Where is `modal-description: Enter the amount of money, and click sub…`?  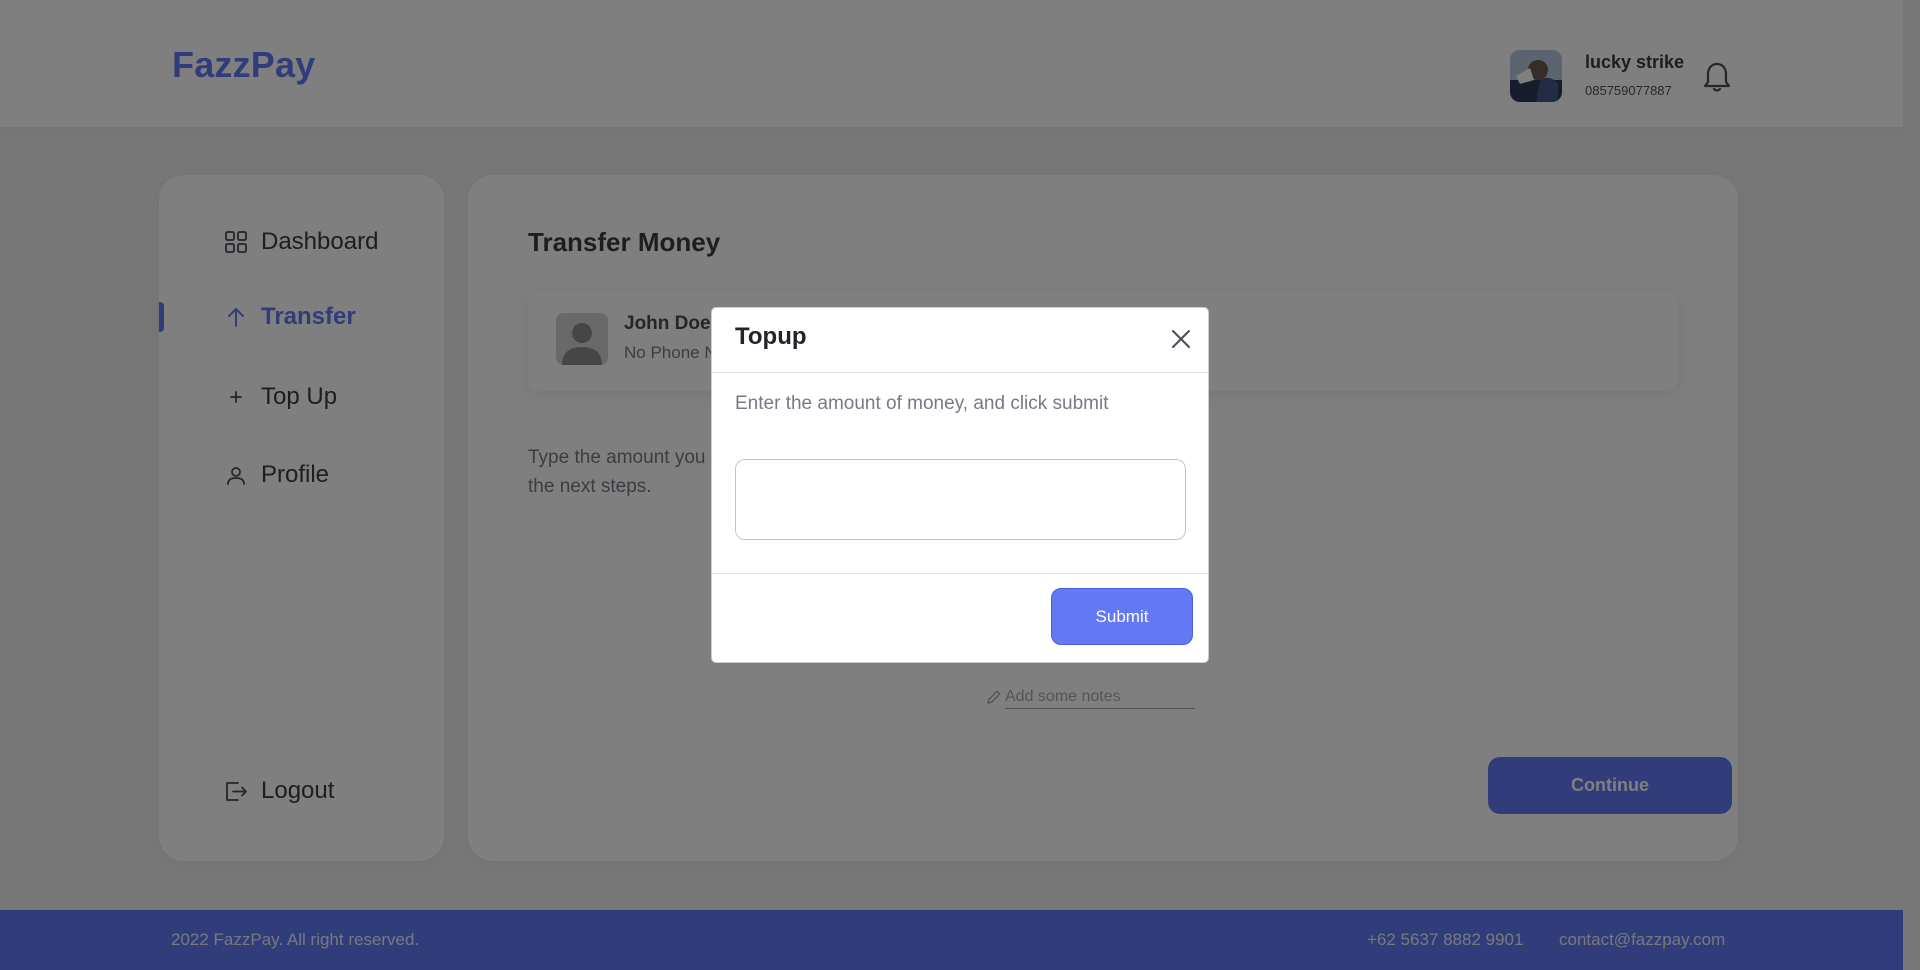 modal-description: Enter the amount of money, and click sub… is located at coordinates (922, 403).